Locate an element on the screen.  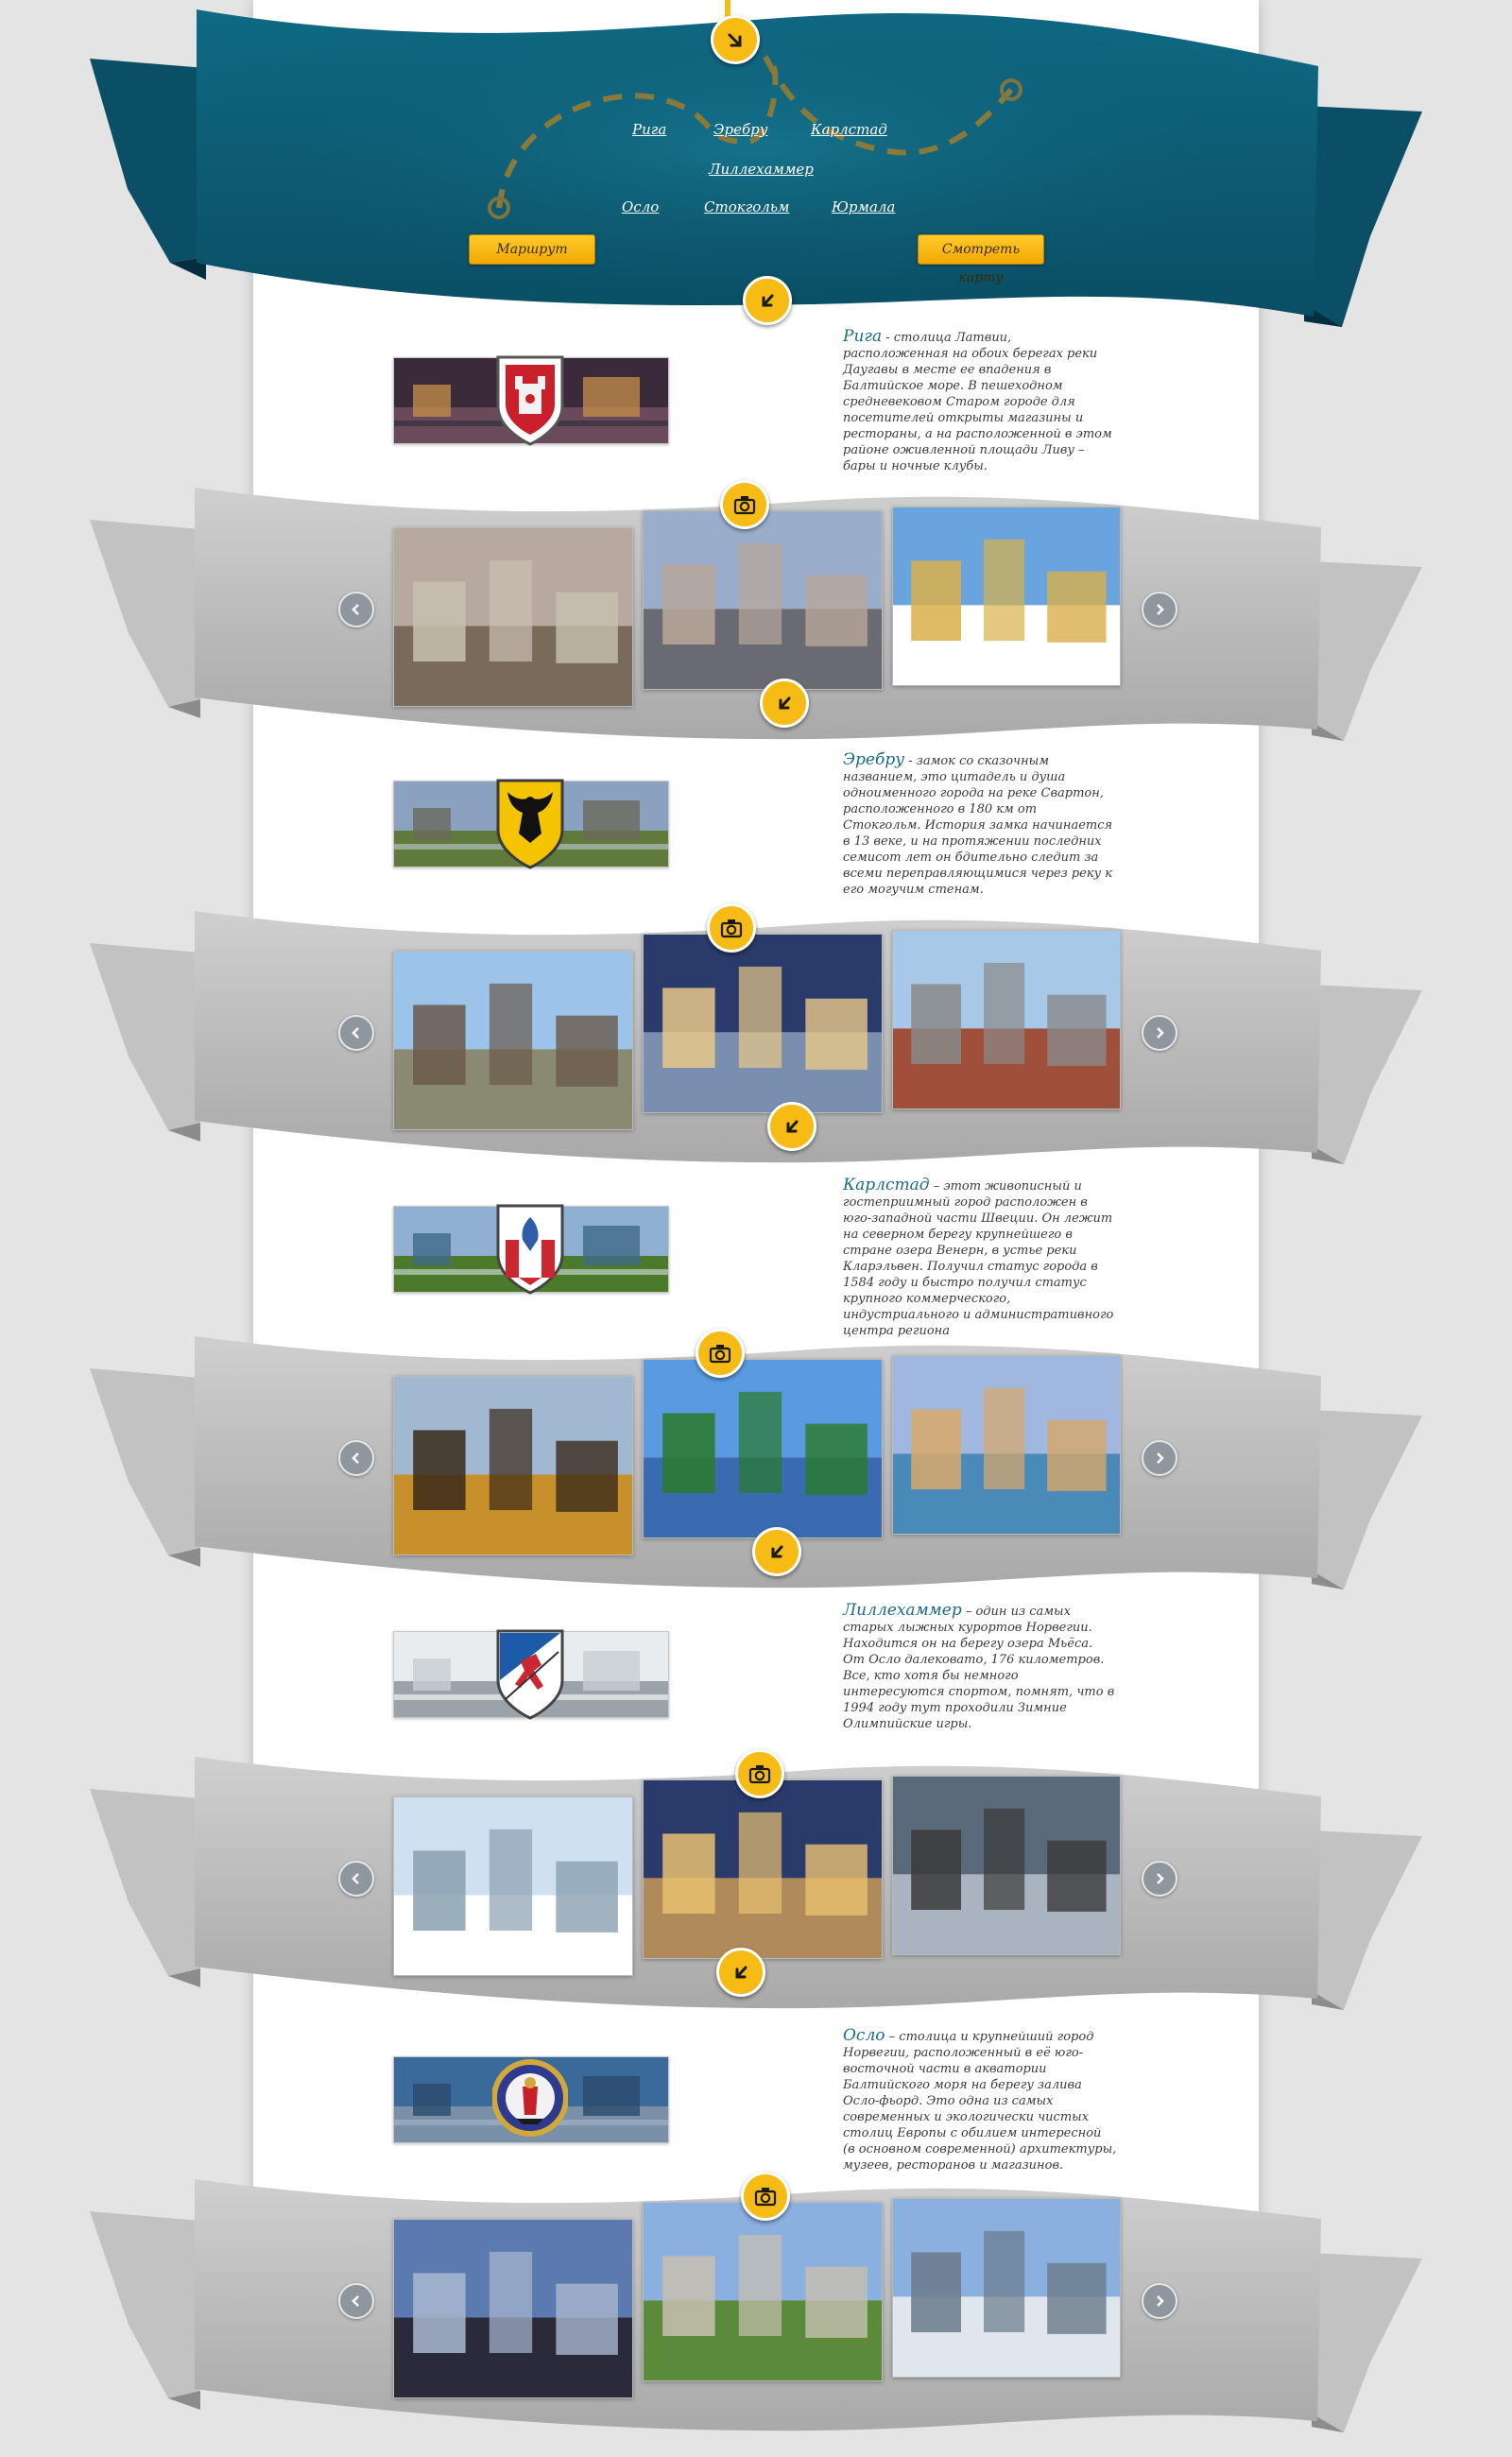
nav-link-orebro: Эребру is located at coordinates (740, 129).